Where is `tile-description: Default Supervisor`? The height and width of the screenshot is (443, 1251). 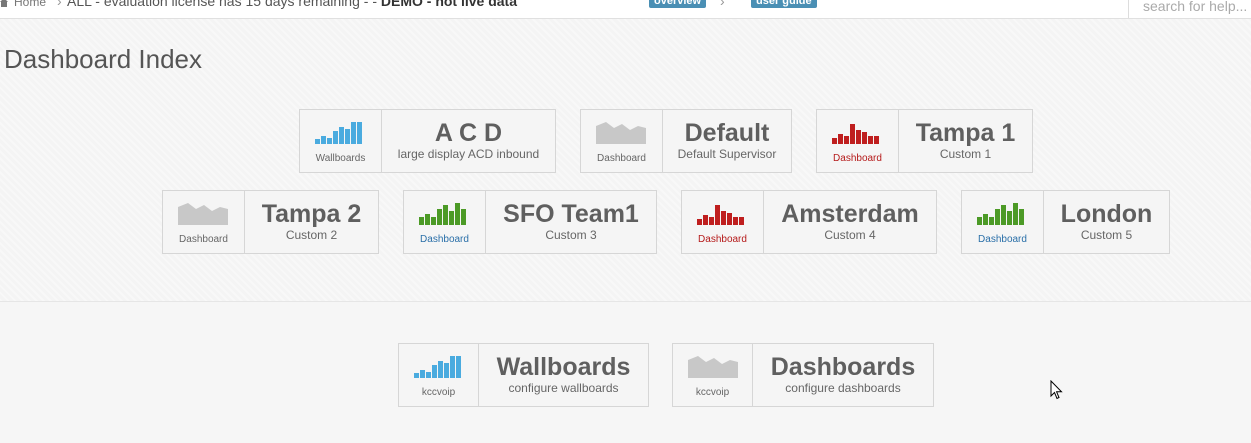 tile-description: Default Supervisor is located at coordinates (727, 154).